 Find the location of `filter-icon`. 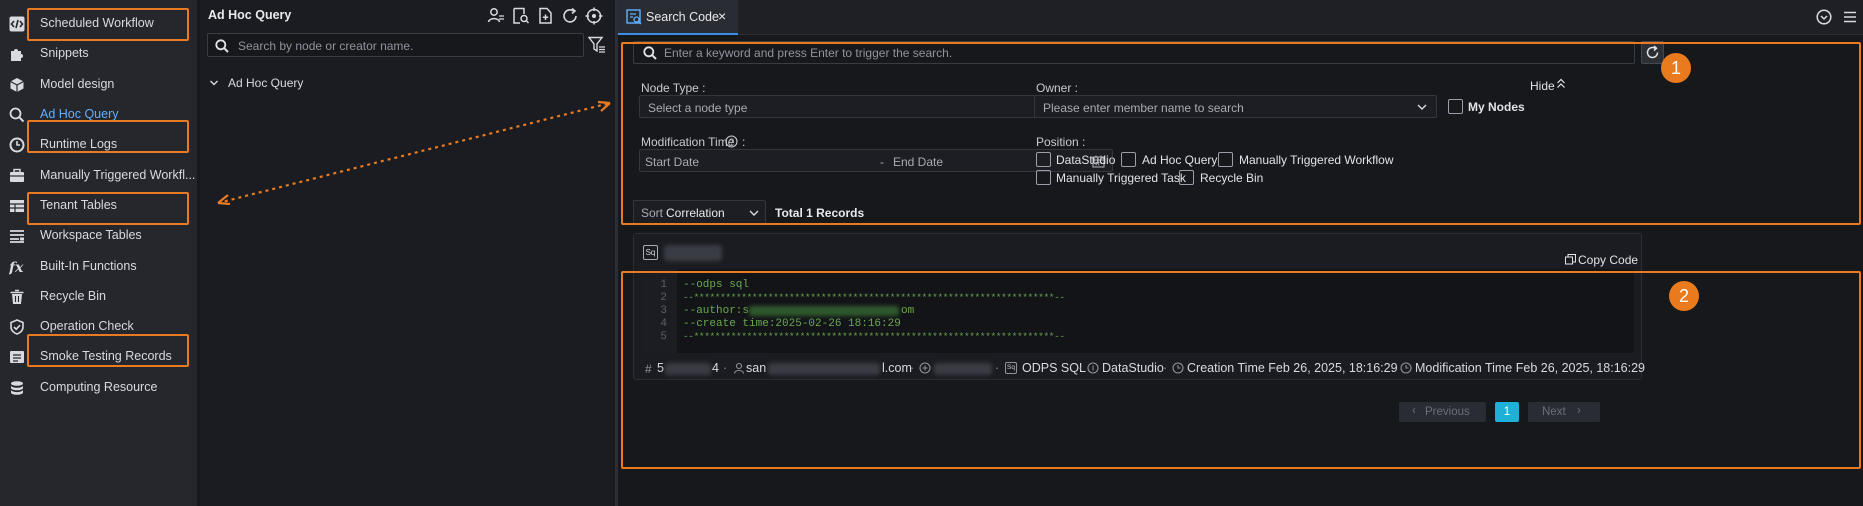

filter-icon is located at coordinates (597, 45).